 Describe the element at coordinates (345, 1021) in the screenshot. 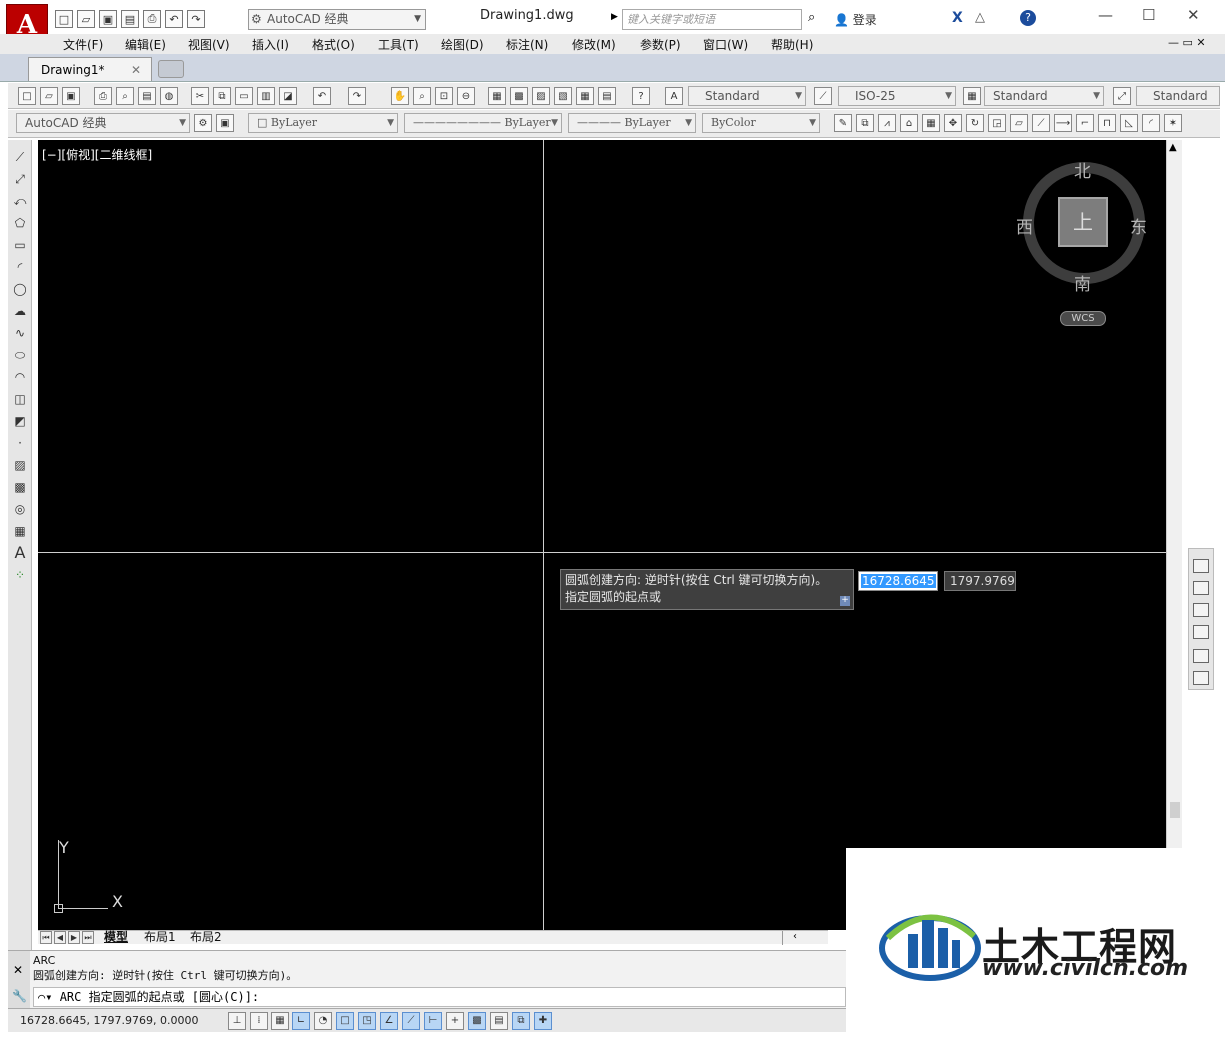

I see `object-snap-icon: □` at that location.